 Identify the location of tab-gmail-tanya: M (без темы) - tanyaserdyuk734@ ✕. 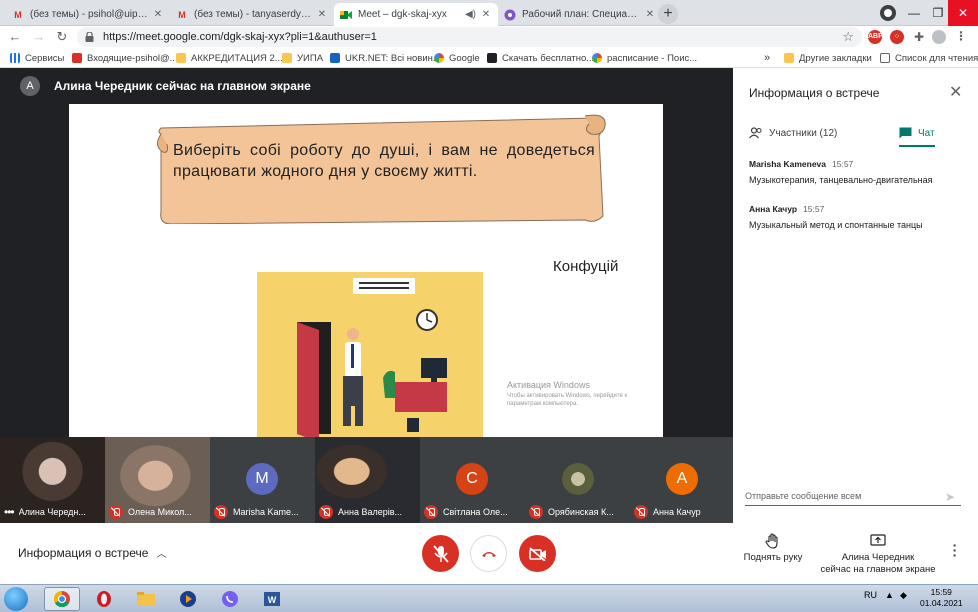
(252, 14).